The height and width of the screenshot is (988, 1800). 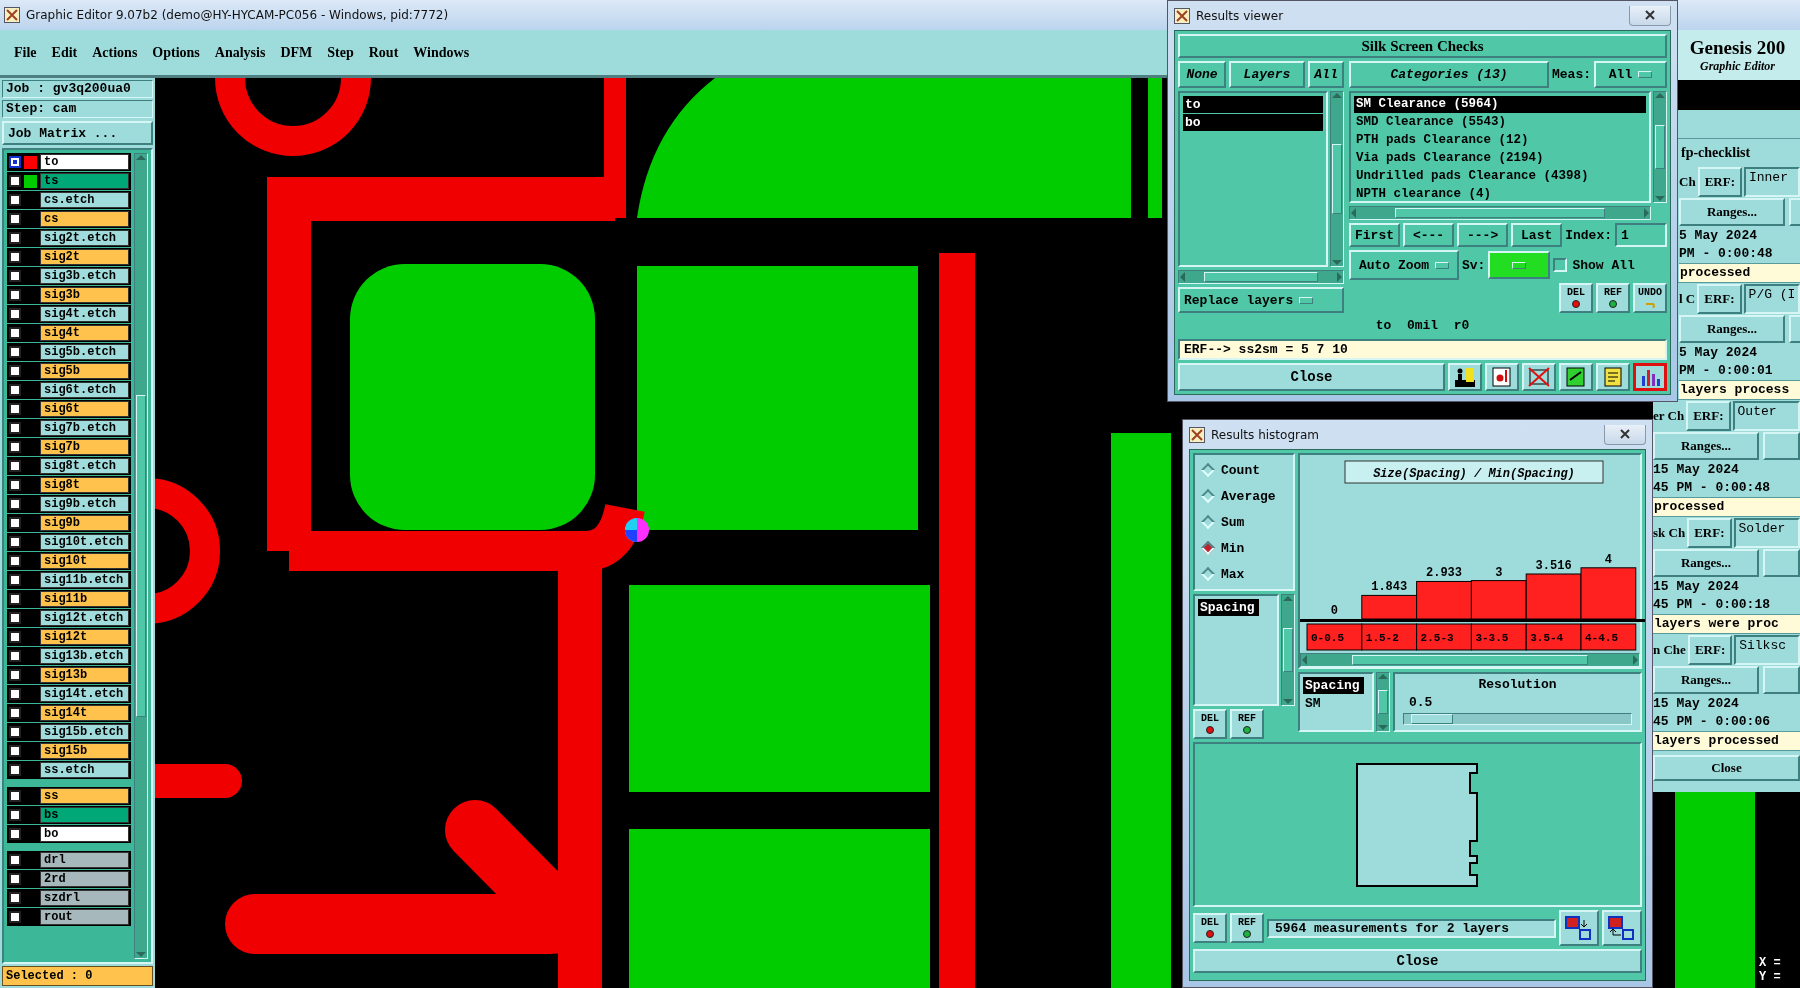 I want to click on layer-label: sig5b, so click(x=84, y=371).